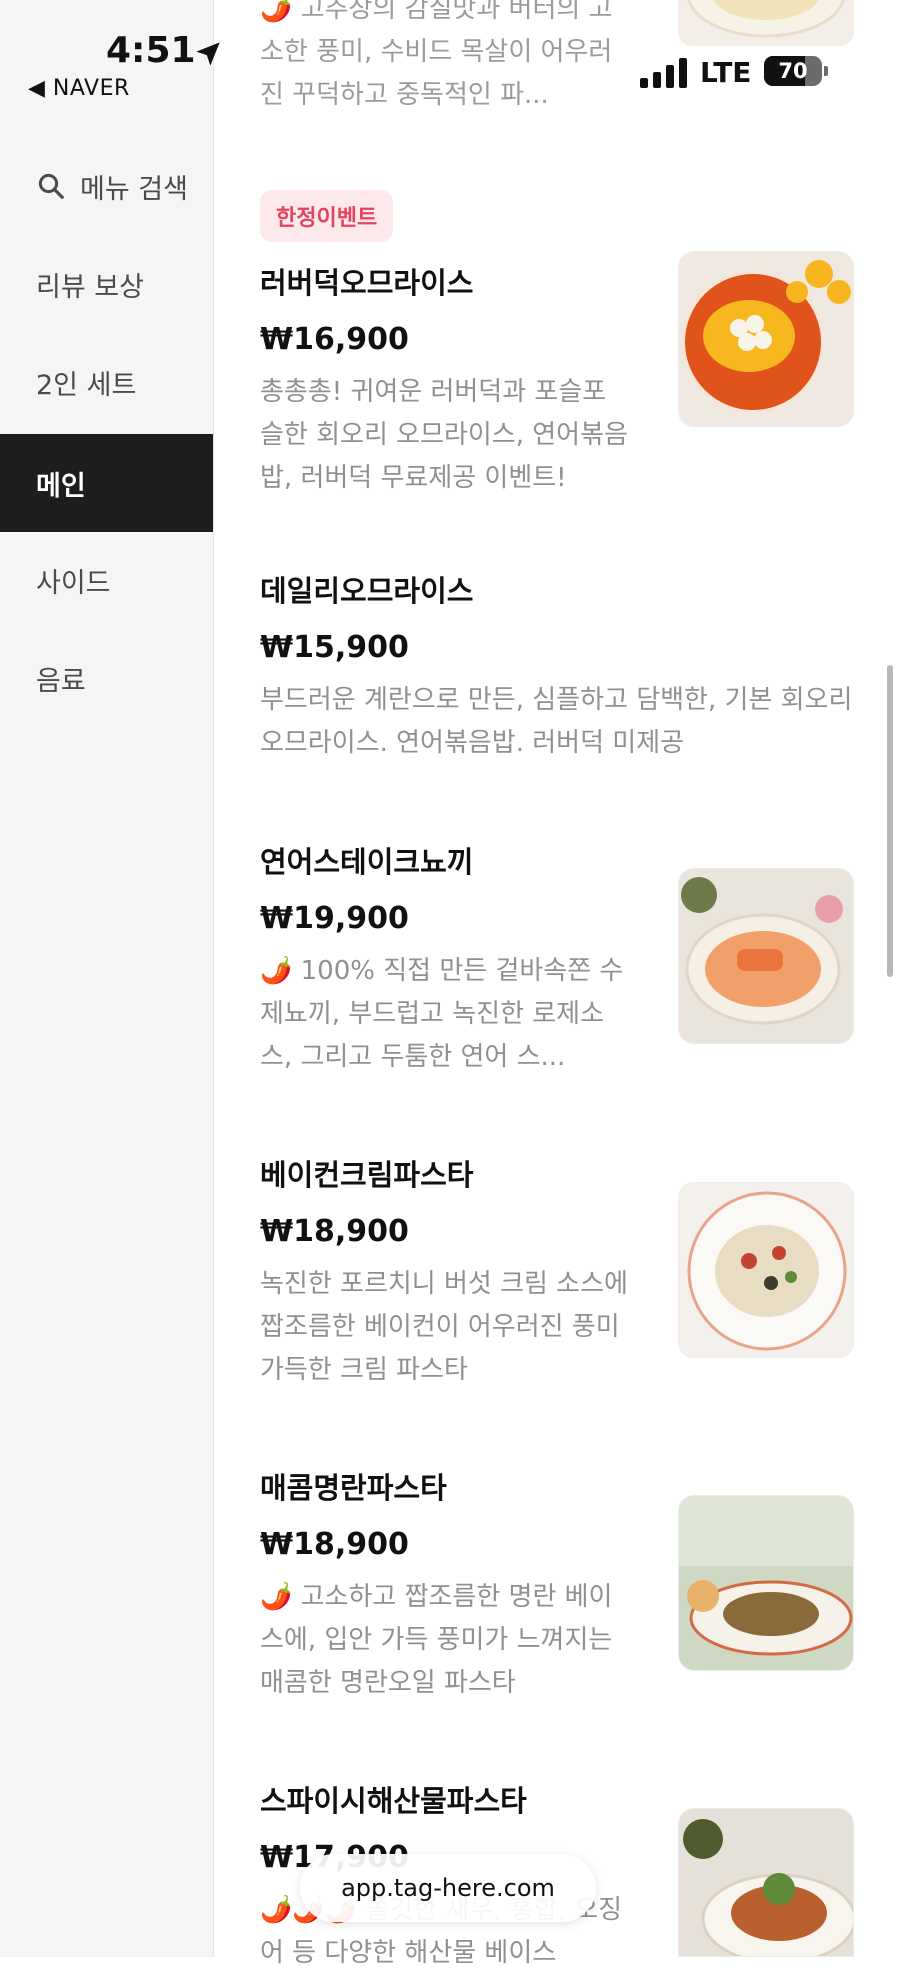  Describe the element at coordinates (61, 681) in the screenshot. I see `sidebar-item-label: 음료` at that location.